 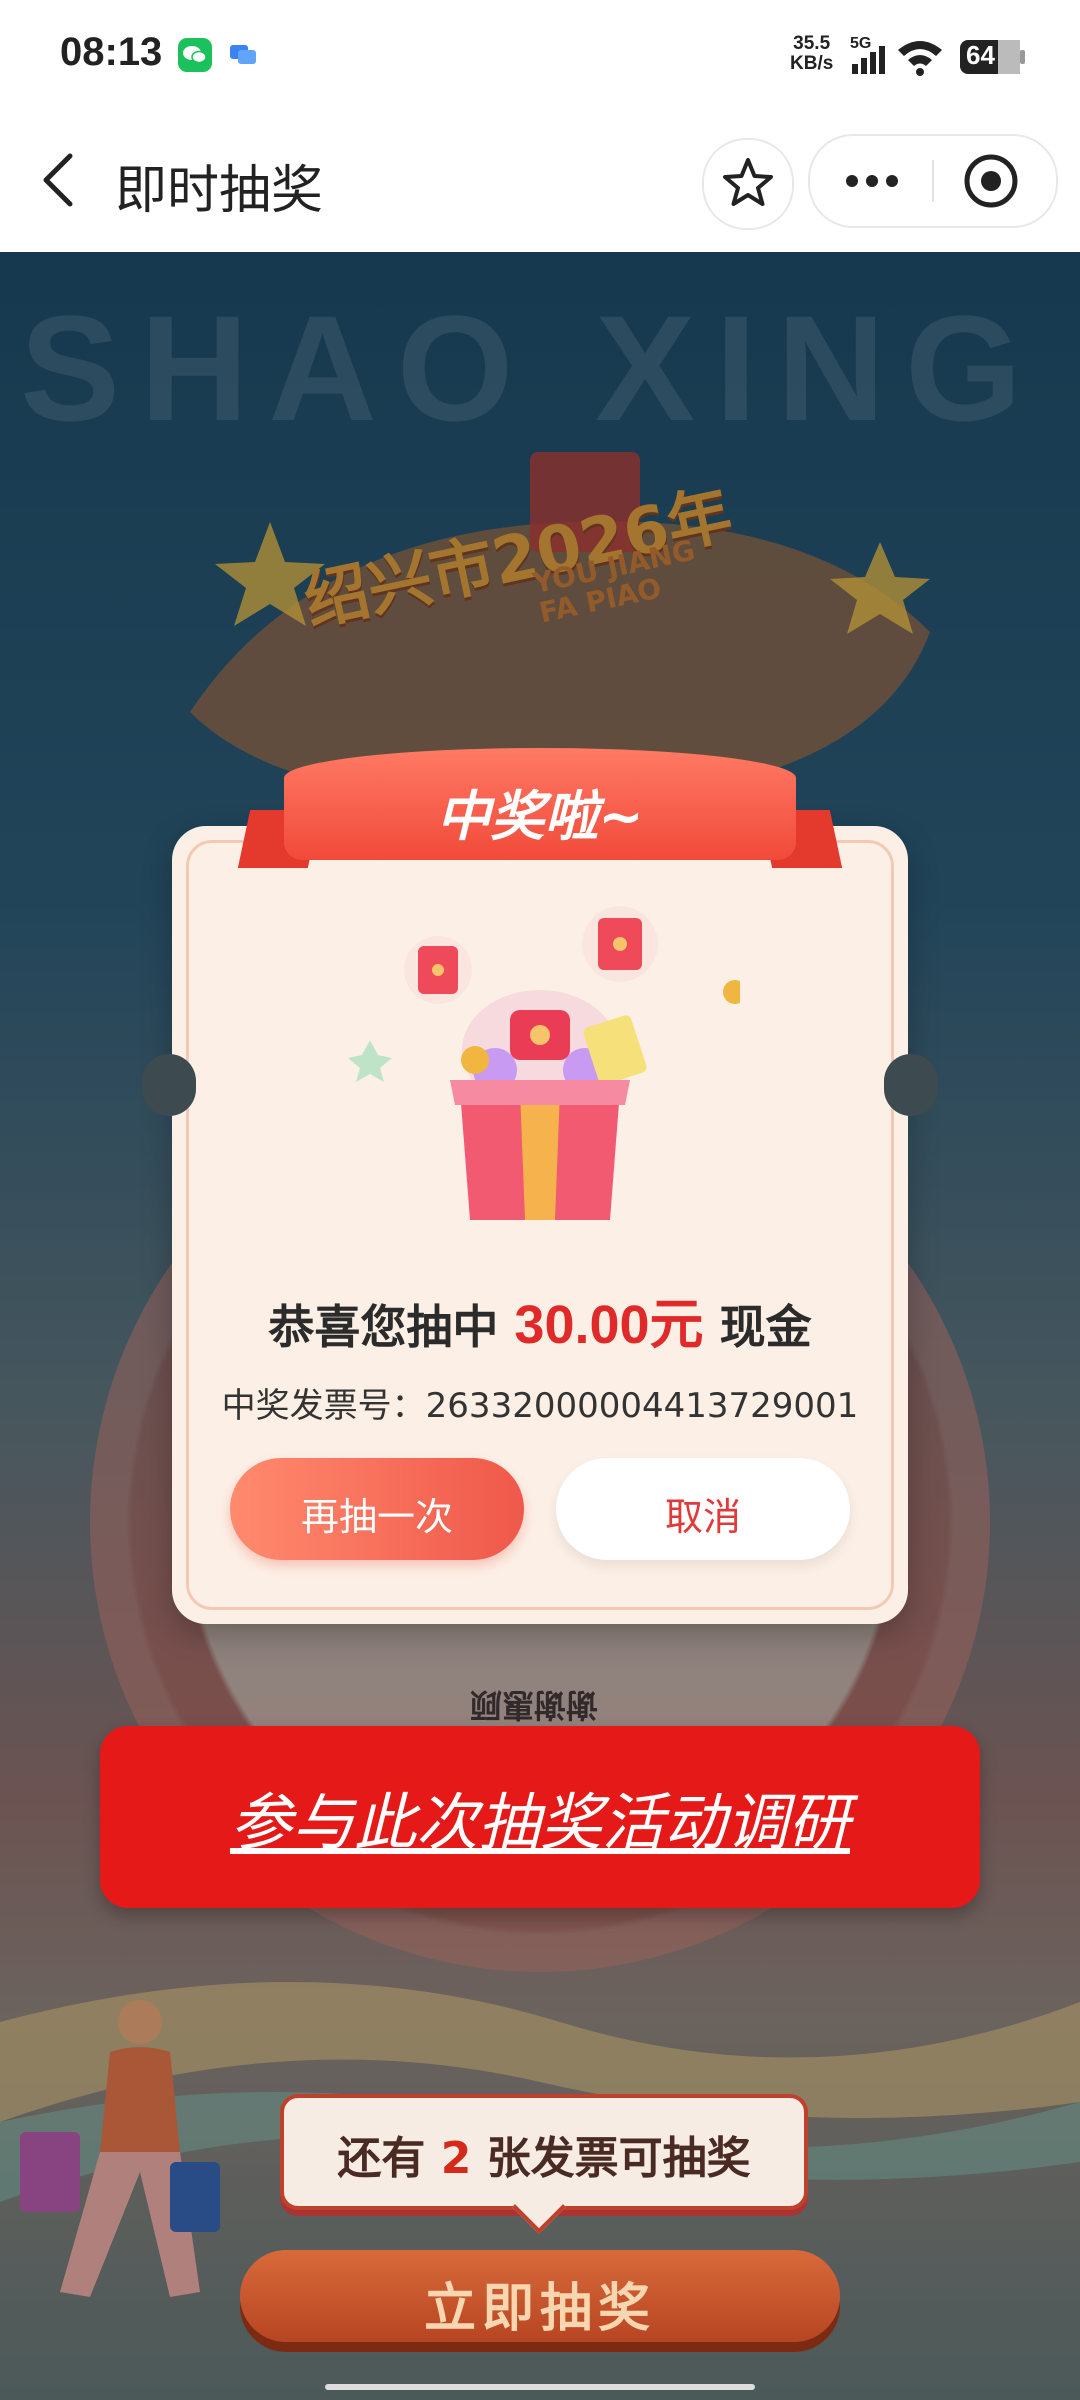 What do you see at coordinates (980, 55) in the screenshot?
I see `battery-level: 64` at bounding box center [980, 55].